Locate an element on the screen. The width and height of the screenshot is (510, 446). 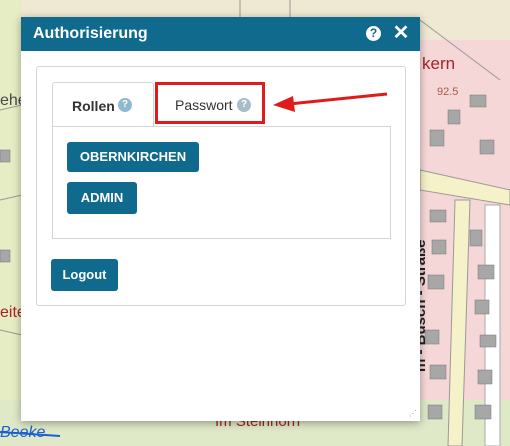
tab-rollen: Rollen ? is located at coordinates (103, 104).